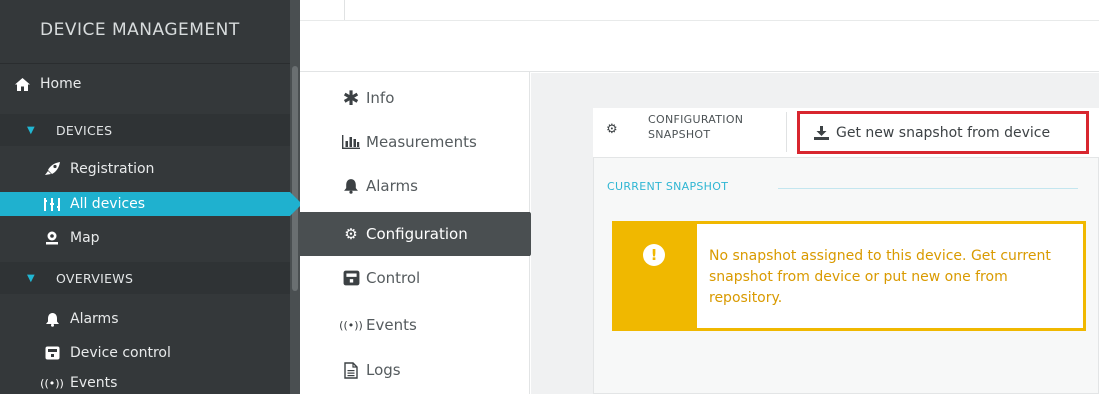  I want to click on tab-label: Measurements, so click(421, 142).